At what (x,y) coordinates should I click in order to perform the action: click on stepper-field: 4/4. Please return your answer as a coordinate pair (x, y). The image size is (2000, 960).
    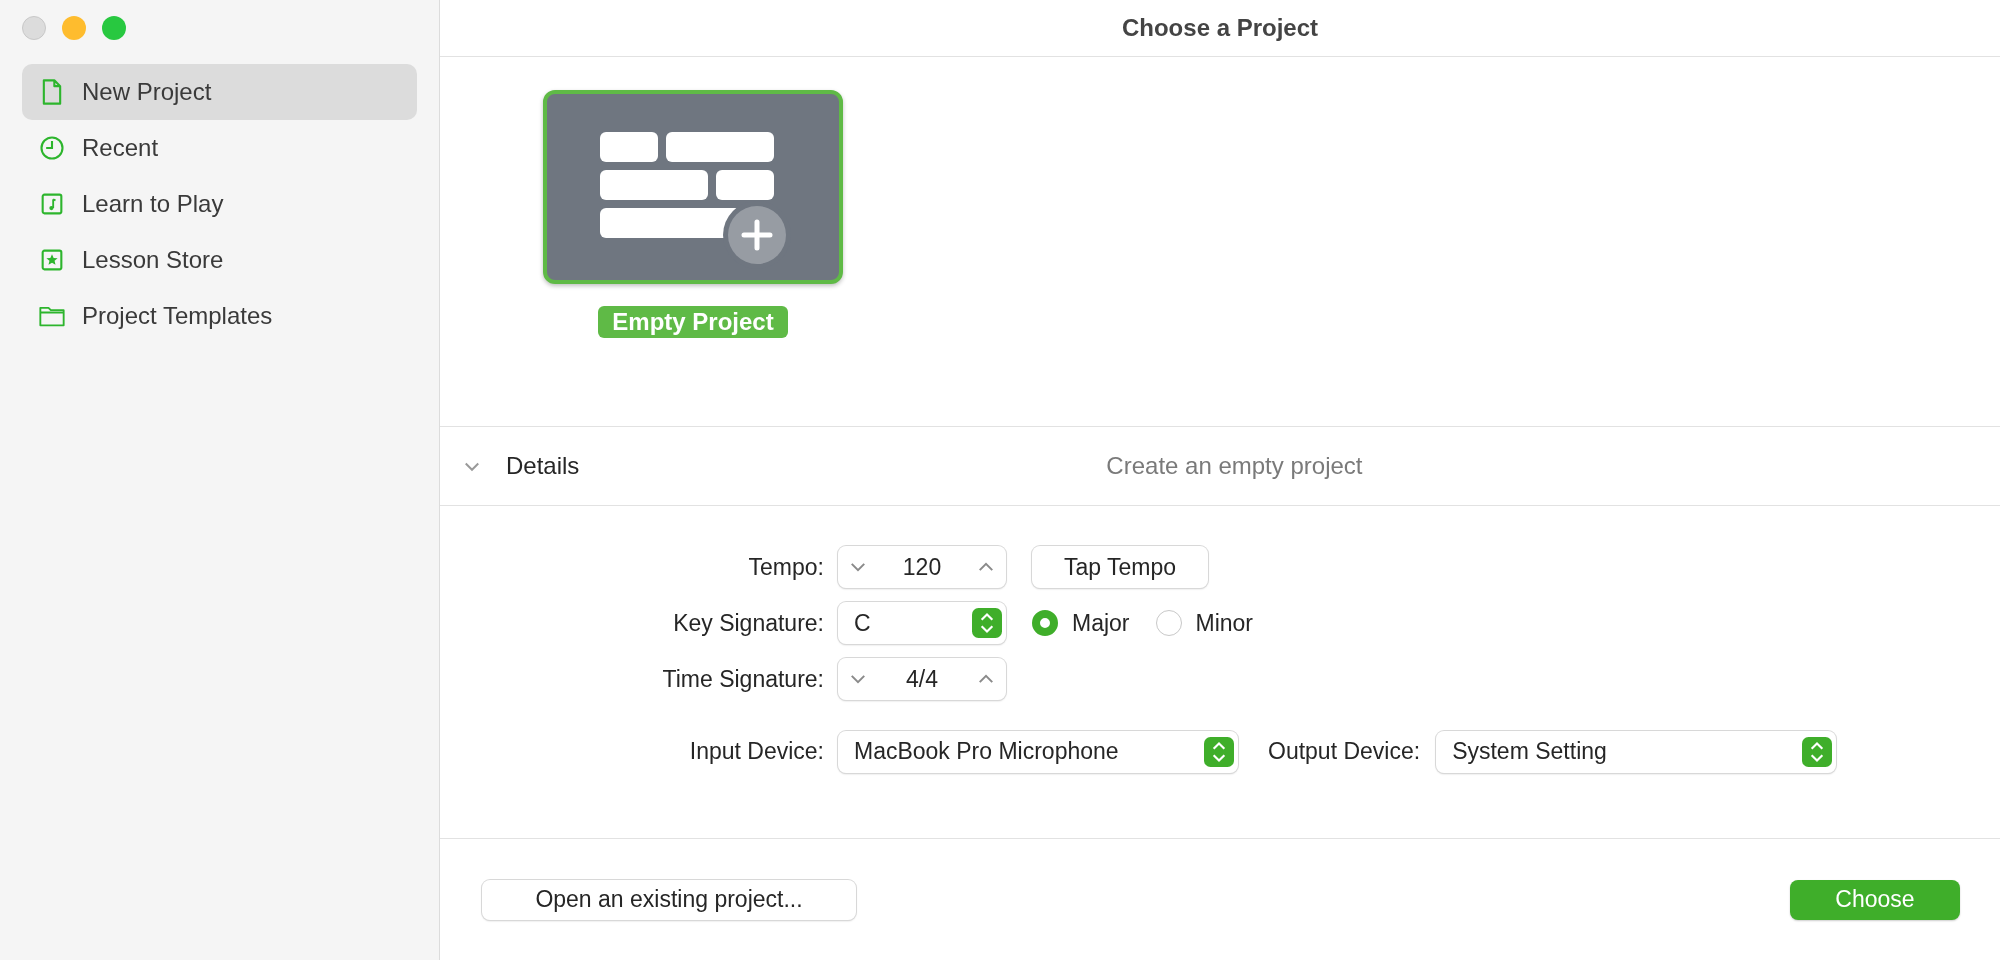
    Looking at the image, I should click on (922, 679).